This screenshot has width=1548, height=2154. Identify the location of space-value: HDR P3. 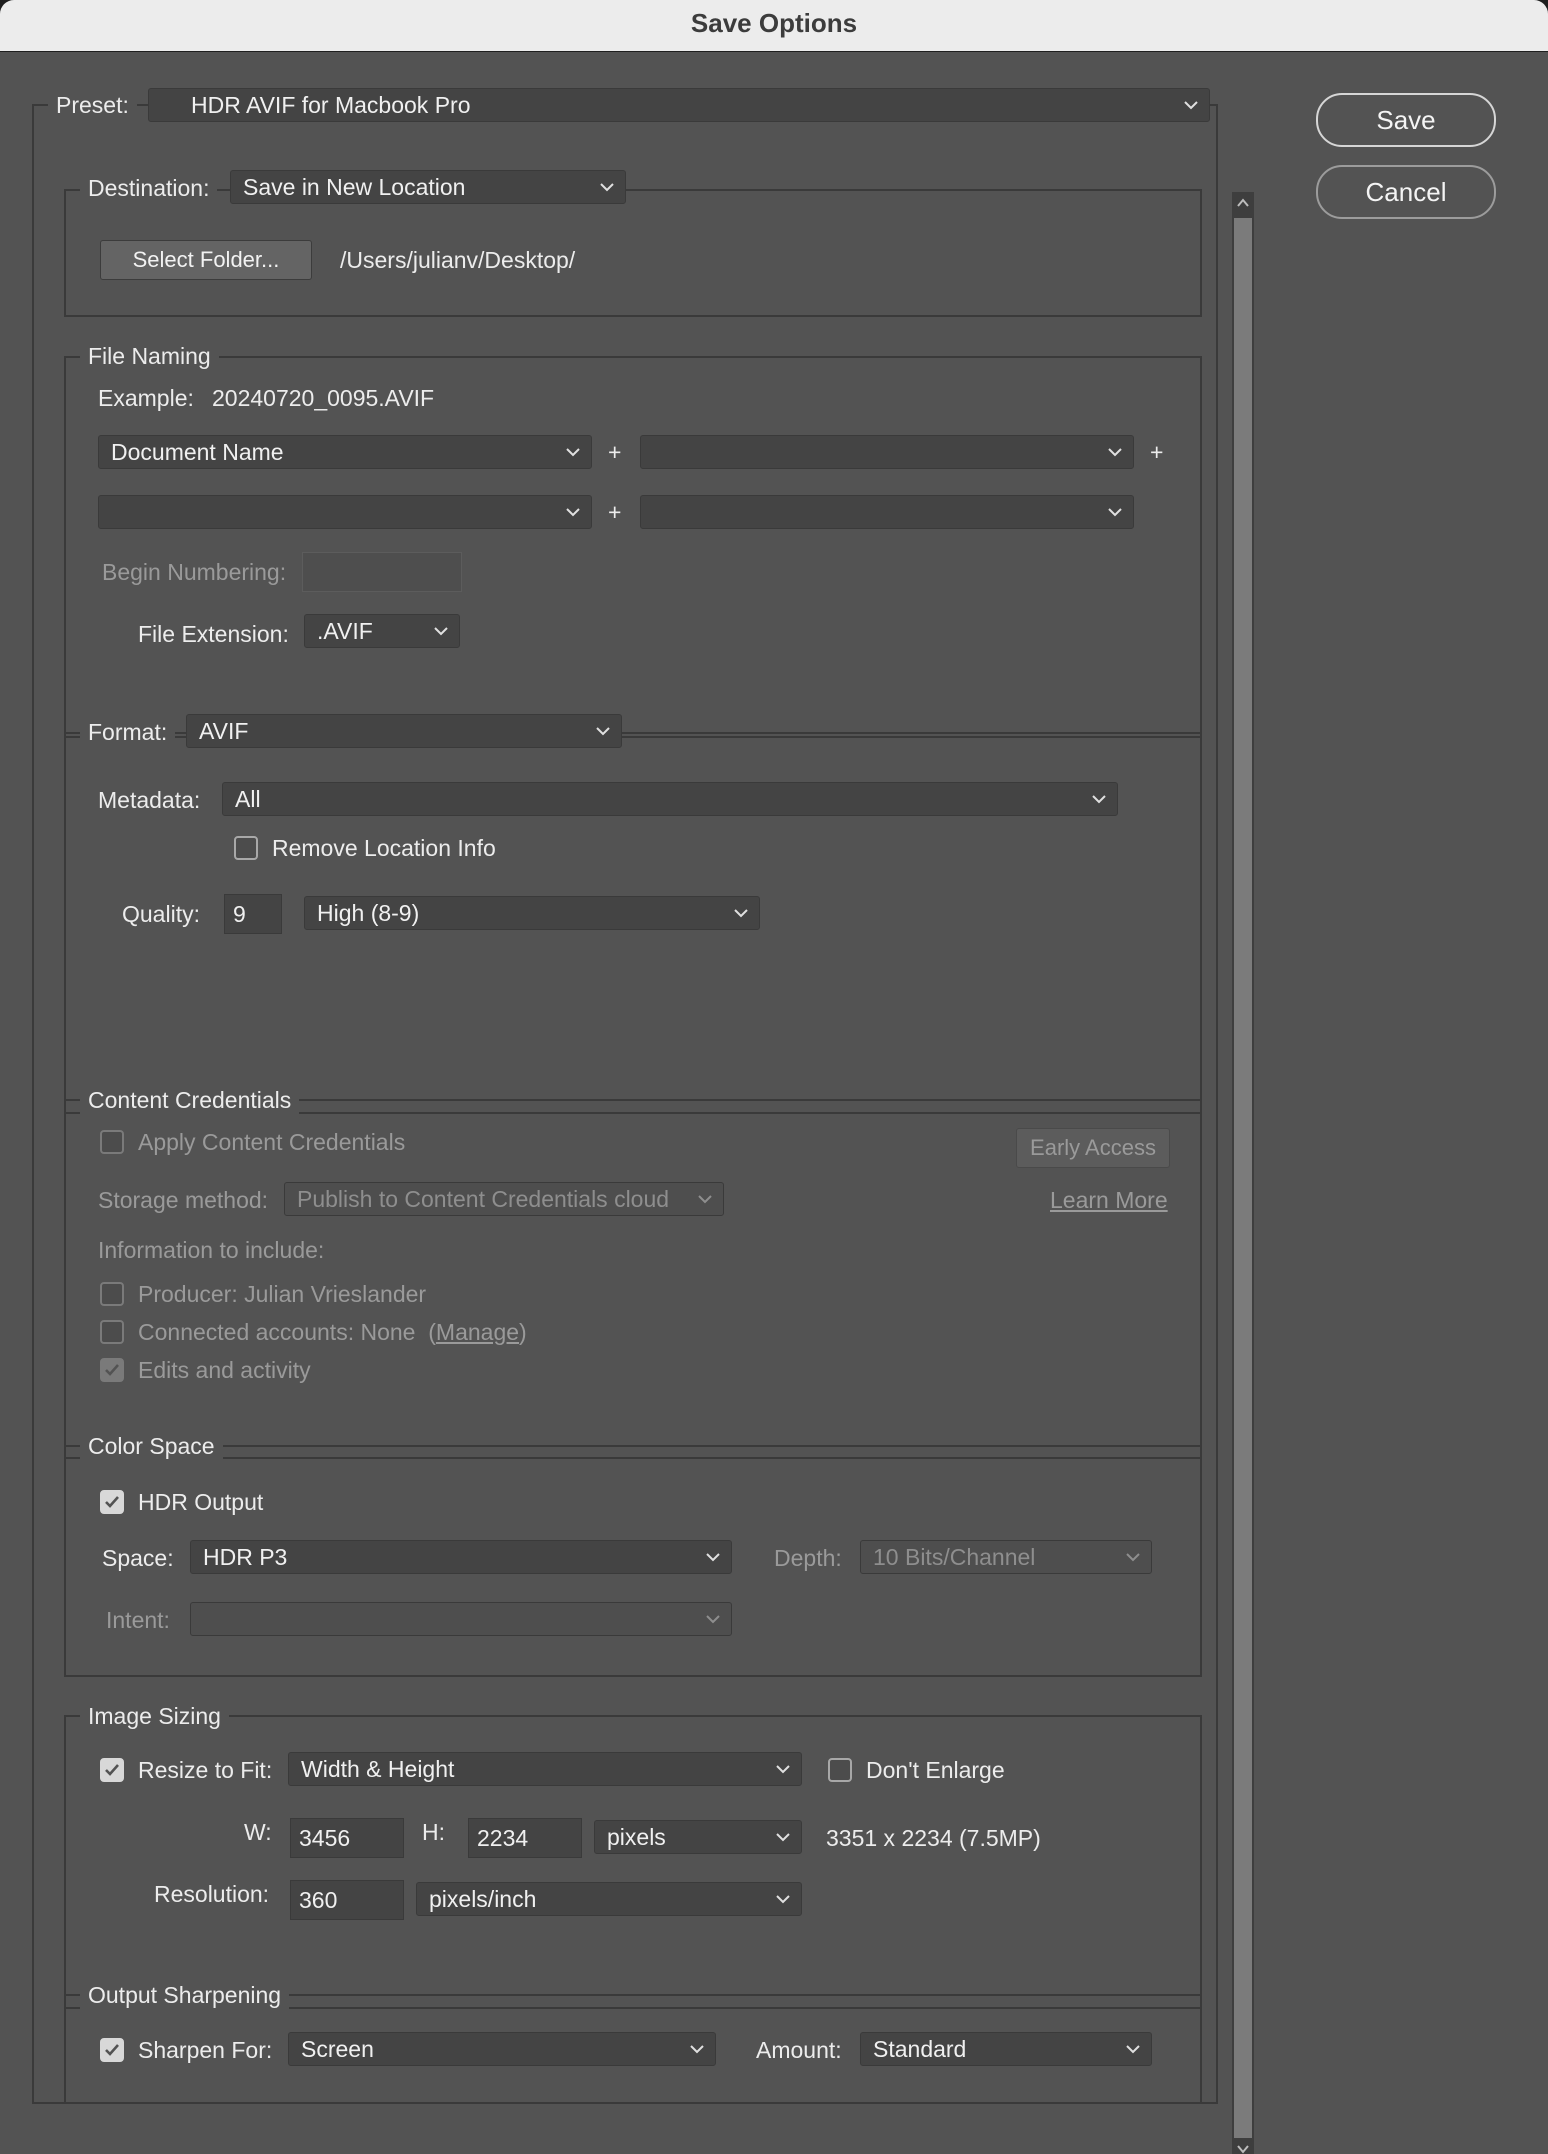
(245, 1557).